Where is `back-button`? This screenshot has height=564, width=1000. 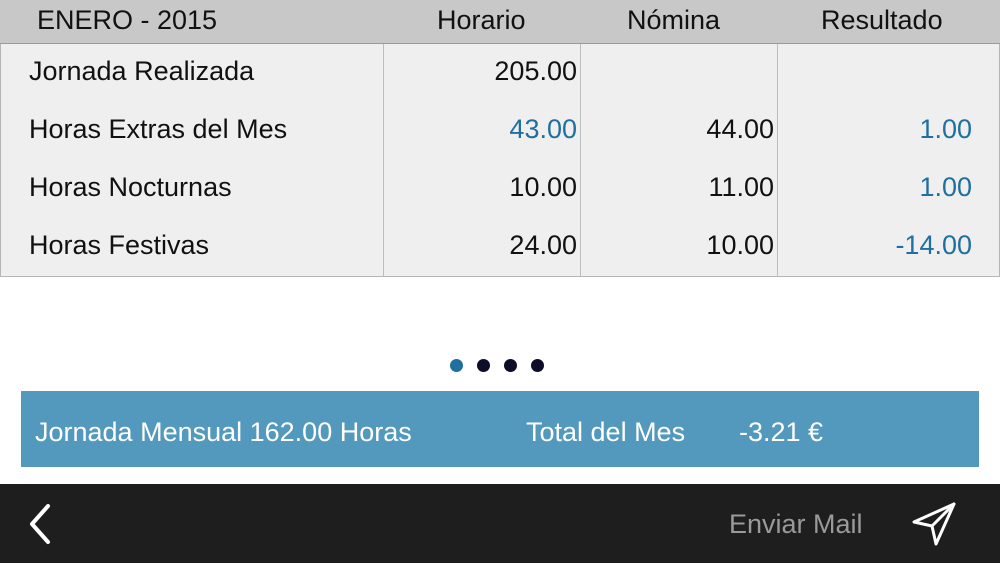 back-button is located at coordinates (42, 524).